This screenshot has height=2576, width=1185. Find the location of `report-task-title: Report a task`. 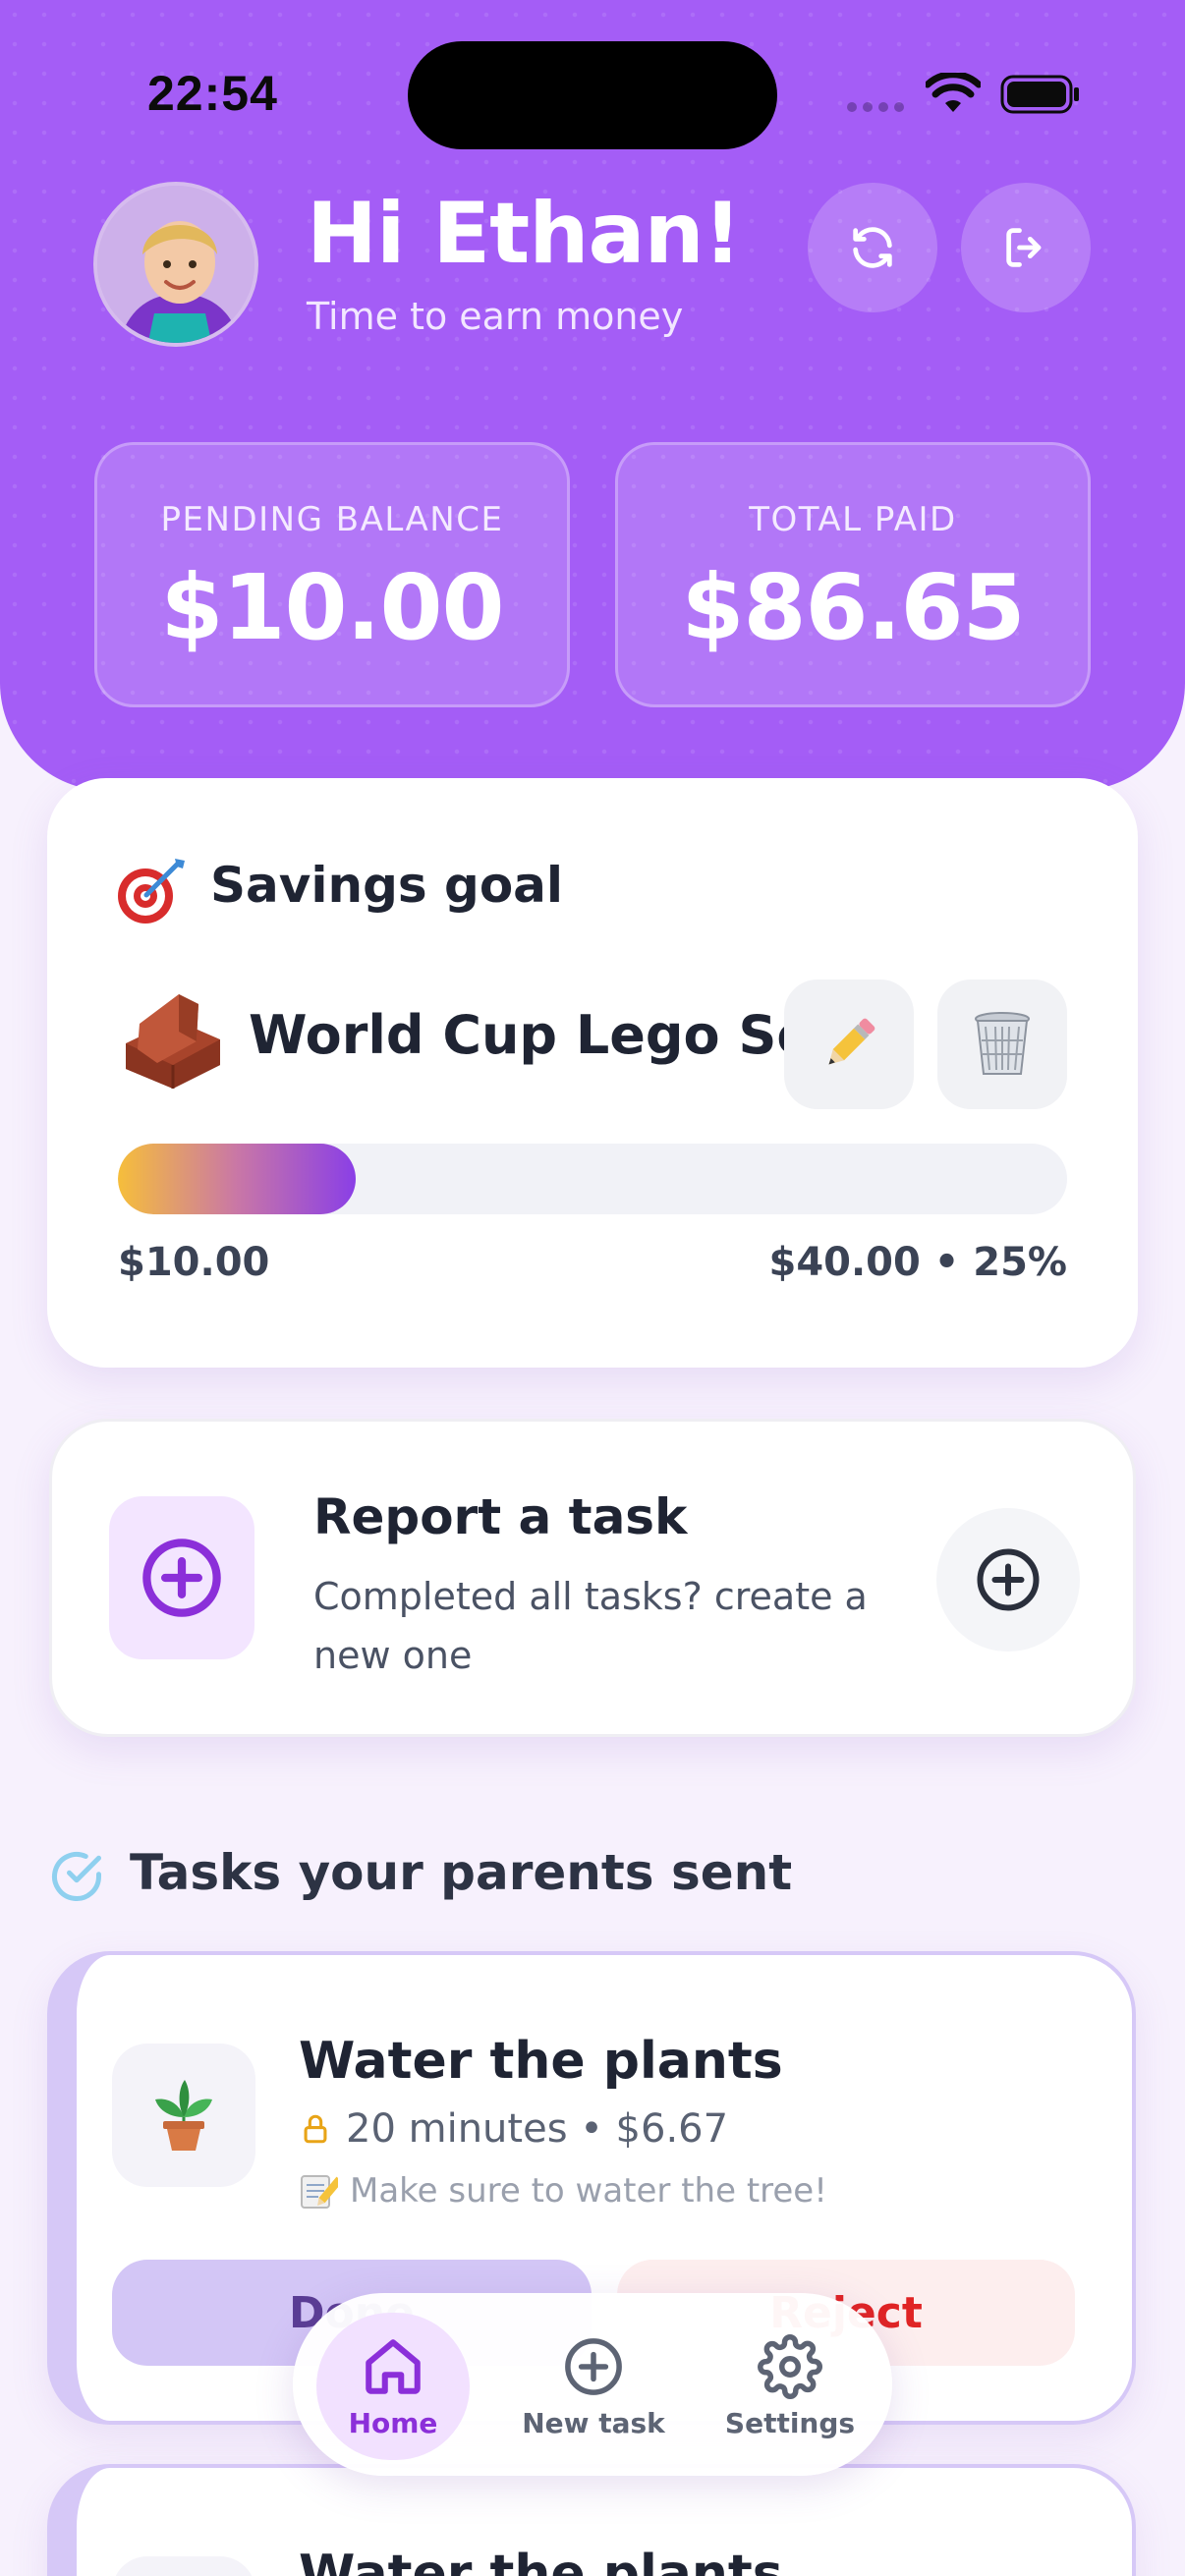

report-task-title: Report a task is located at coordinates (501, 1516).